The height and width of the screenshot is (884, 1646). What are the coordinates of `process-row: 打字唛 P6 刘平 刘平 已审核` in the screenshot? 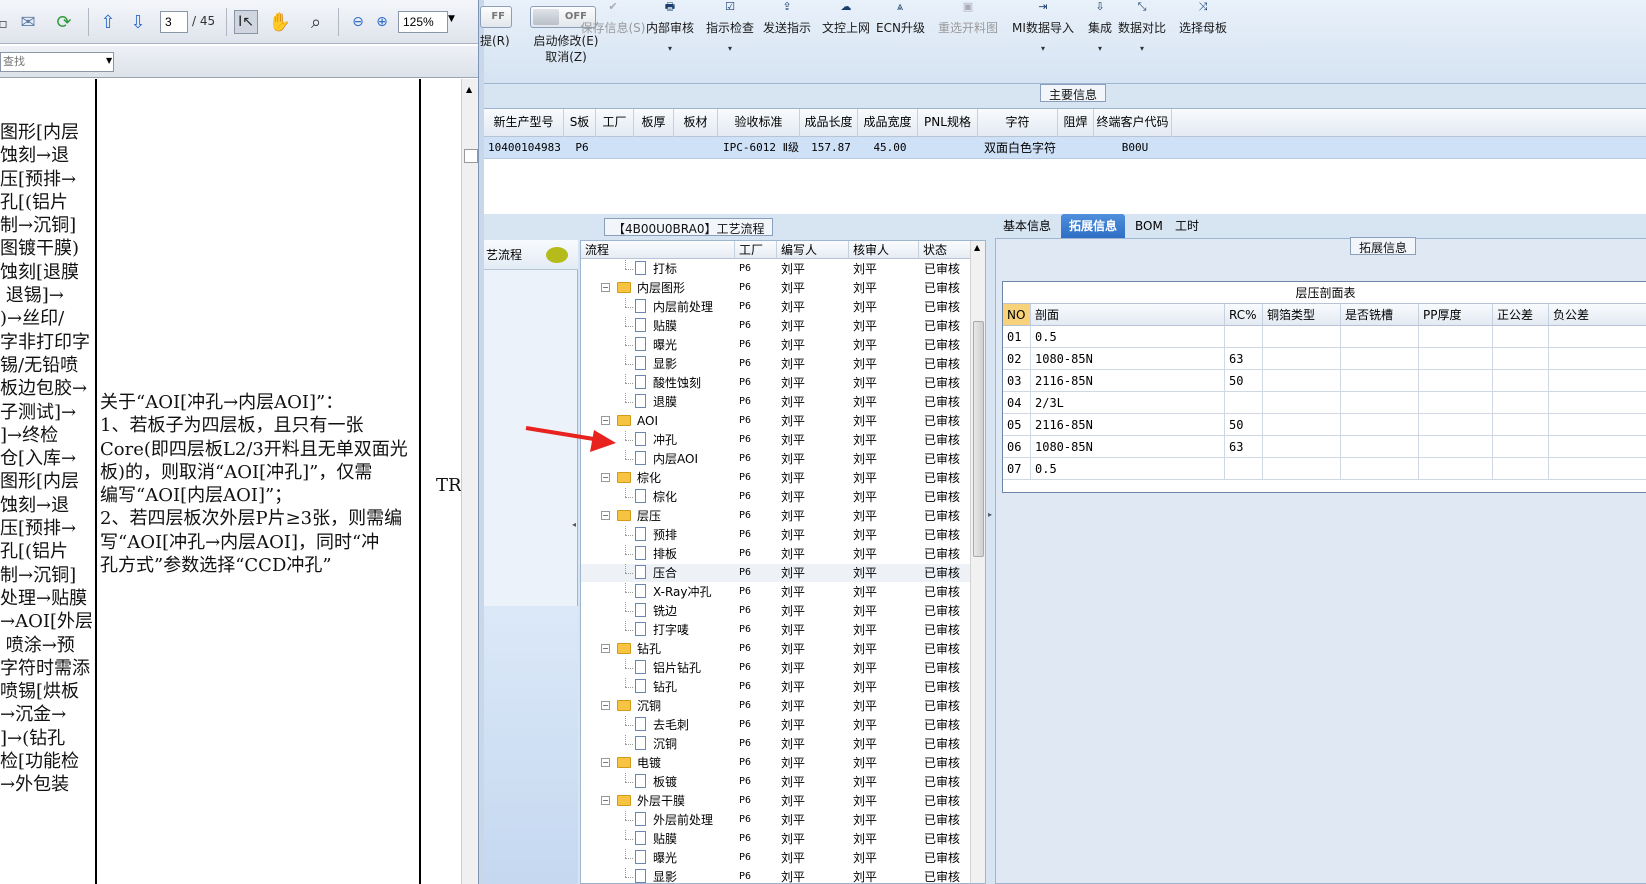 It's located at (776, 630).